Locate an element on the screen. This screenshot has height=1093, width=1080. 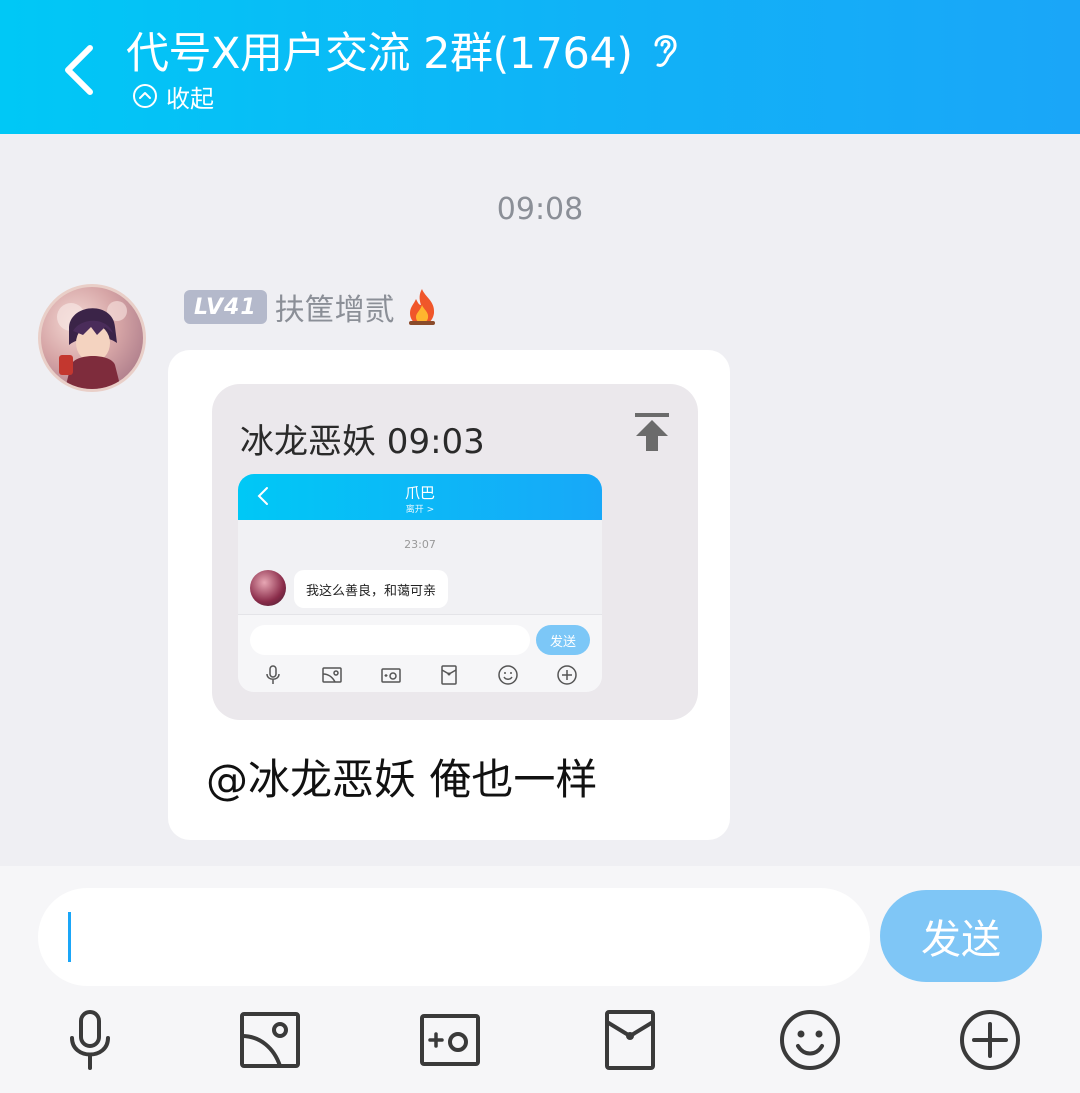
message-input is located at coordinates (454, 937).